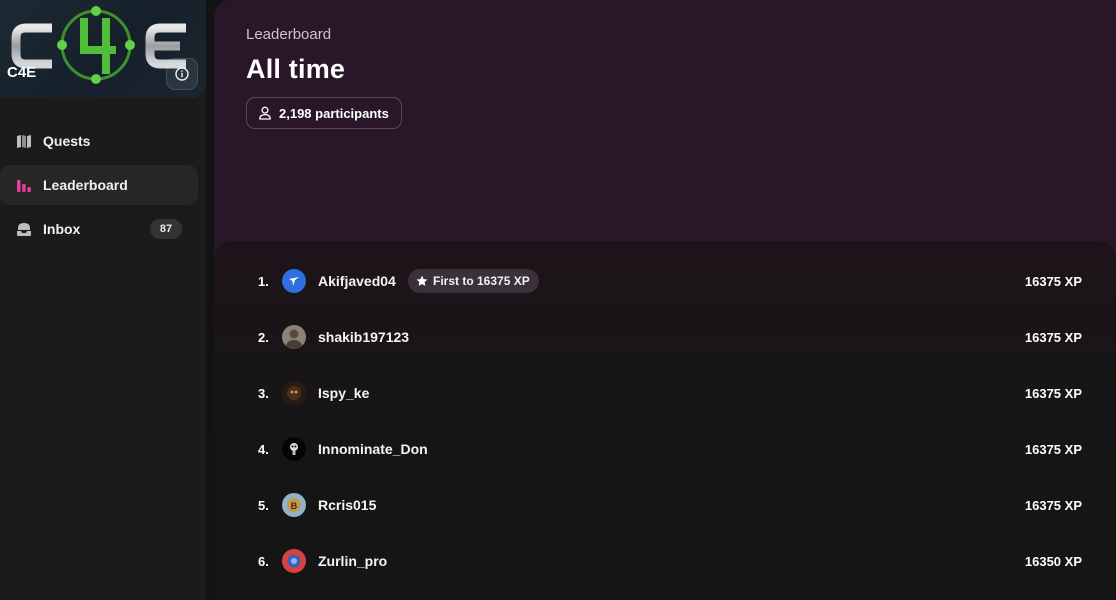 The height and width of the screenshot is (600, 1116). What do you see at coordinates (263, 505) in the screenshot?
I see `rank: 5.` at bounding box center [263, 505].